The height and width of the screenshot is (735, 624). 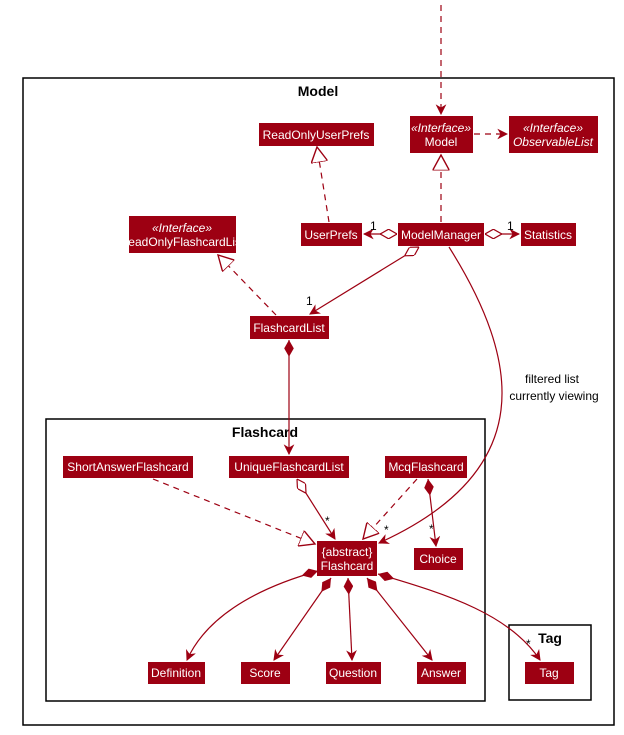 What do you see at coordinates (252, 614) in the screenshot?
I see `edge-flashcard-definition` at bounding box center [252, 614].